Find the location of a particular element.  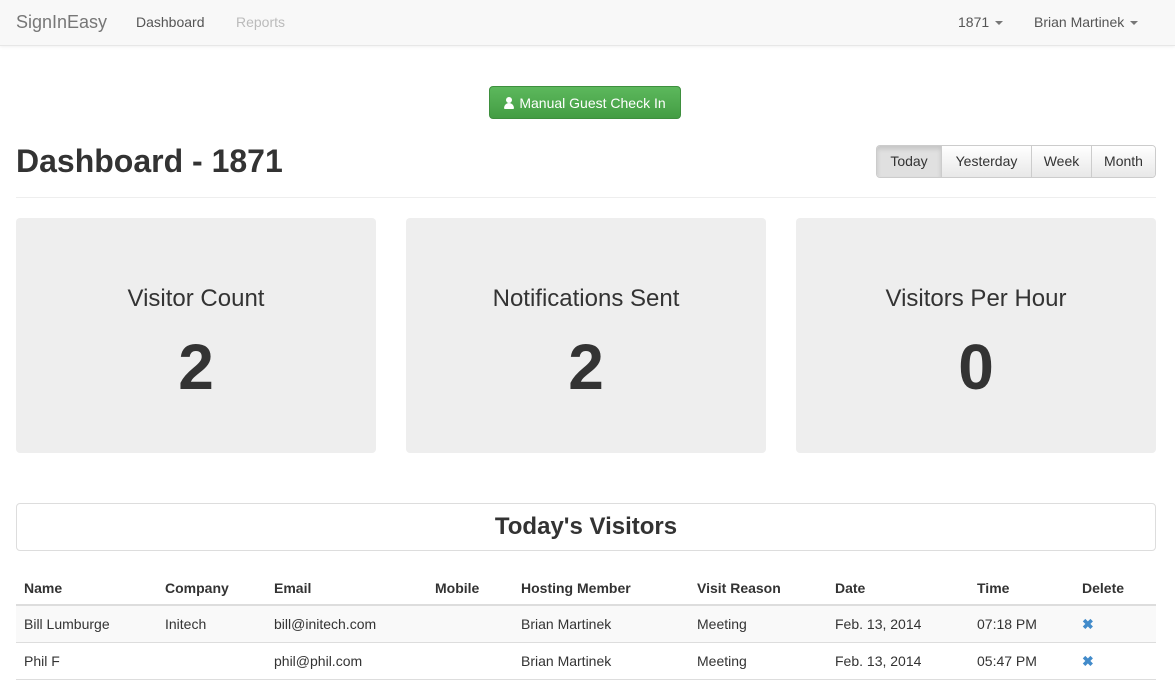

manual-guest-check-in-button: Manual Guest Check In is located at coordinates (585, 102).